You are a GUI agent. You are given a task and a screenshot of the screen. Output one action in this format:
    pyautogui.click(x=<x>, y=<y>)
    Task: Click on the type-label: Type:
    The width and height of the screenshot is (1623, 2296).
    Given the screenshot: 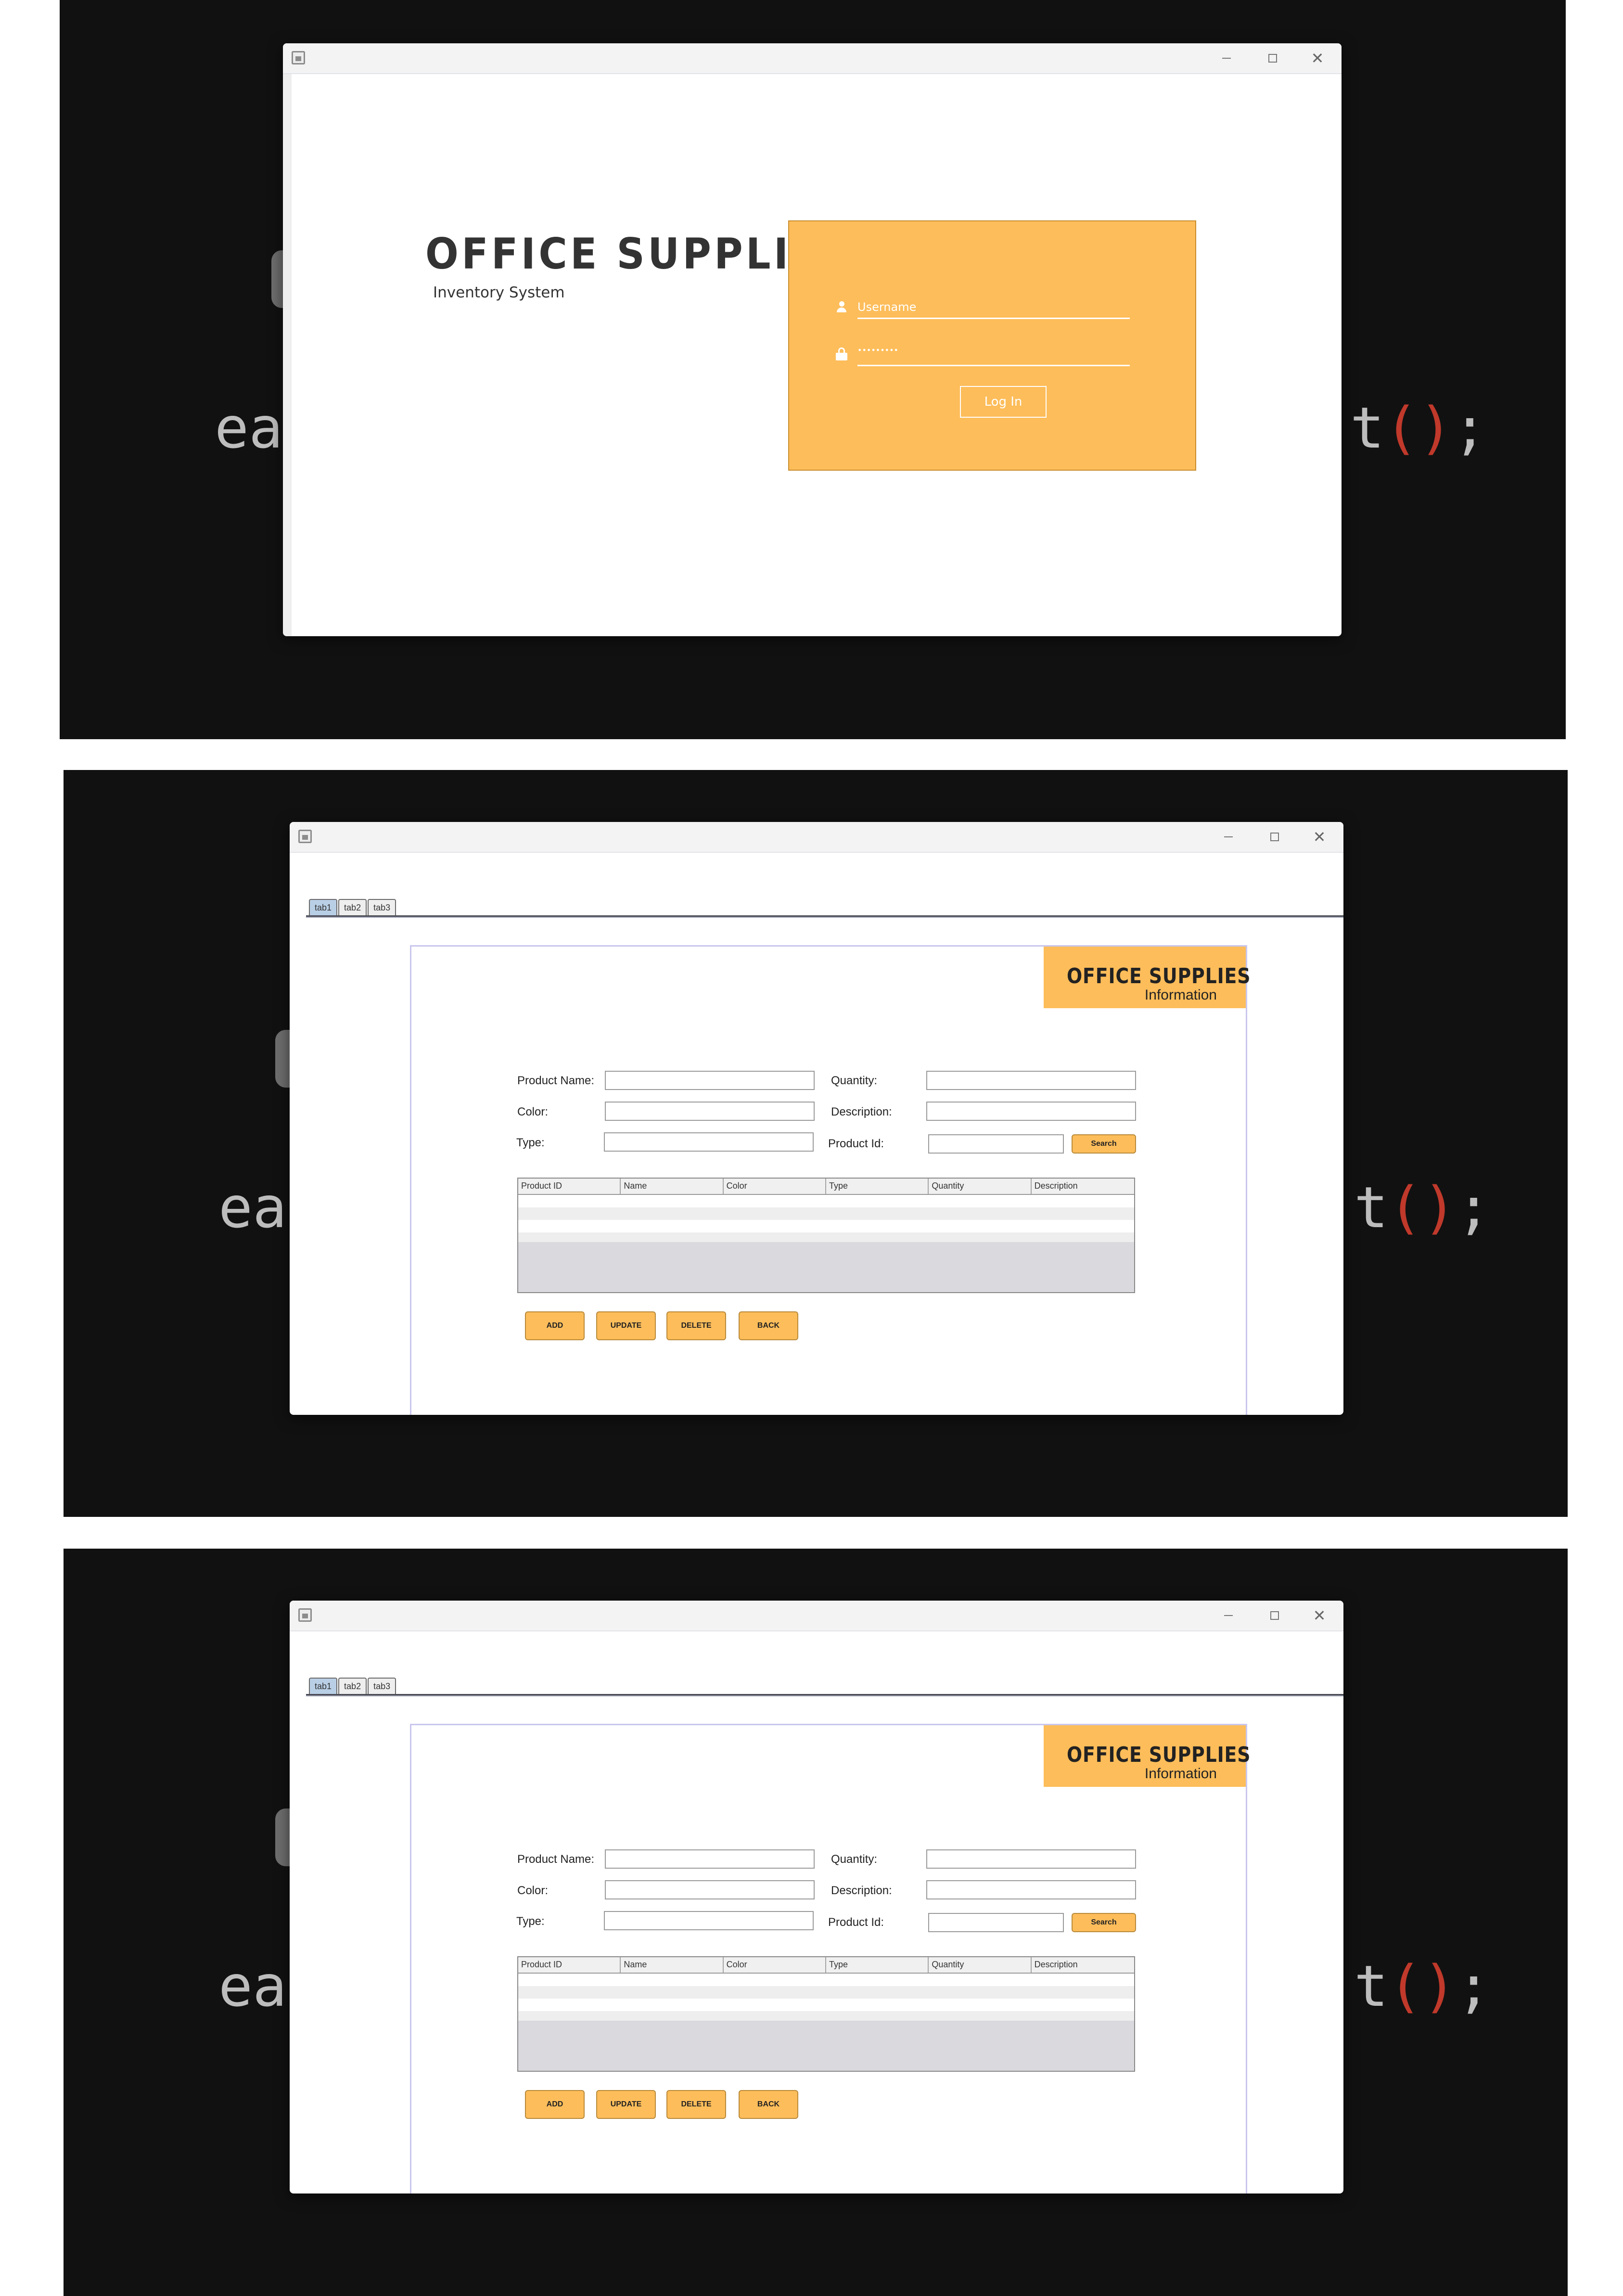 What is the action you would take?
    pyautogui.click(x=530, y=1921)
    